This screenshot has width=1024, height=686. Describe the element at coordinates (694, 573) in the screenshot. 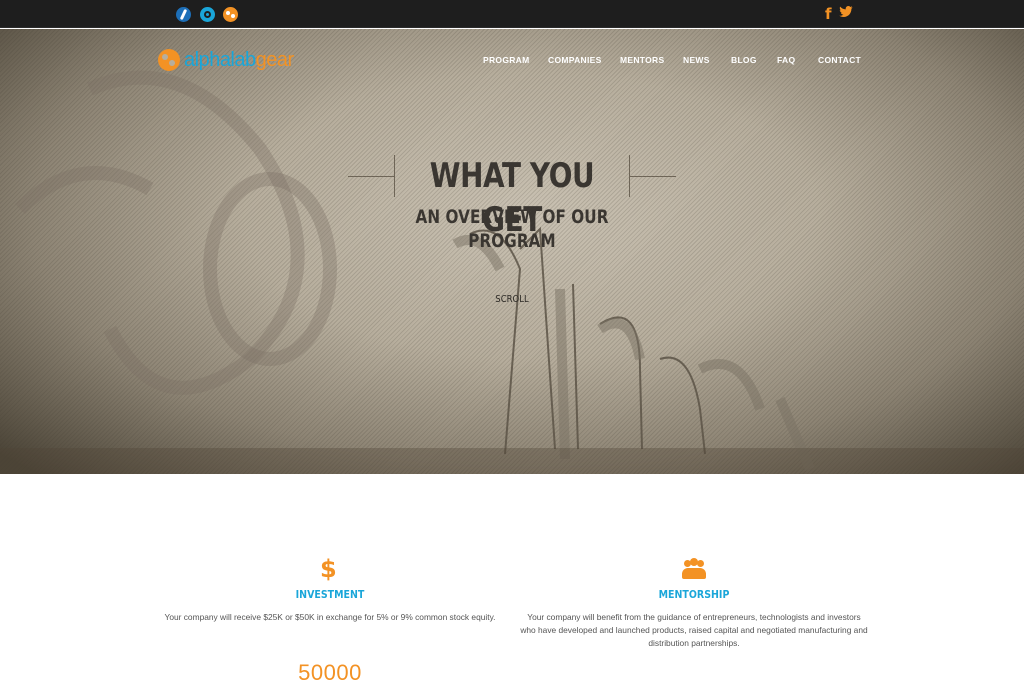

I see `team-icon-bodies` at that location.